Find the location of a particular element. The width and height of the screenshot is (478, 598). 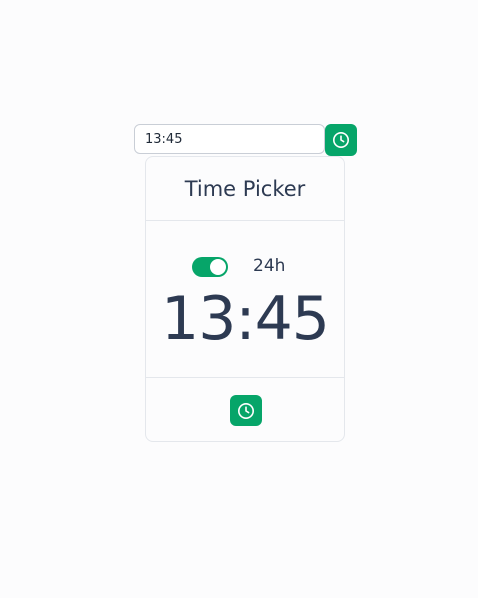

panel-title: Time Picker is located at coordinates (245, 189).